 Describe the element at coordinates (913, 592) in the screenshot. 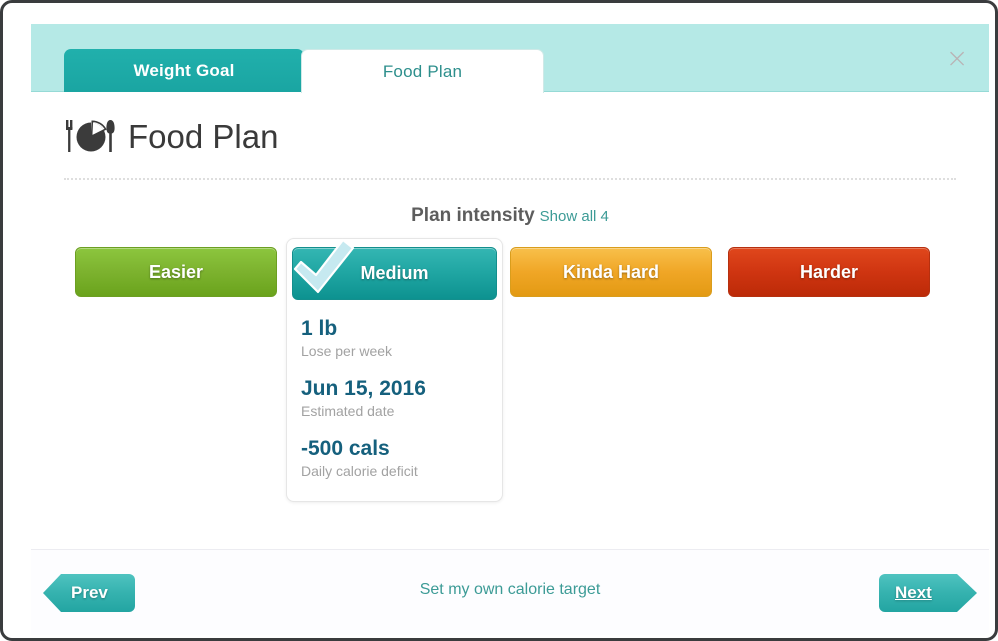

I see `next-button-label: Next` at that location.